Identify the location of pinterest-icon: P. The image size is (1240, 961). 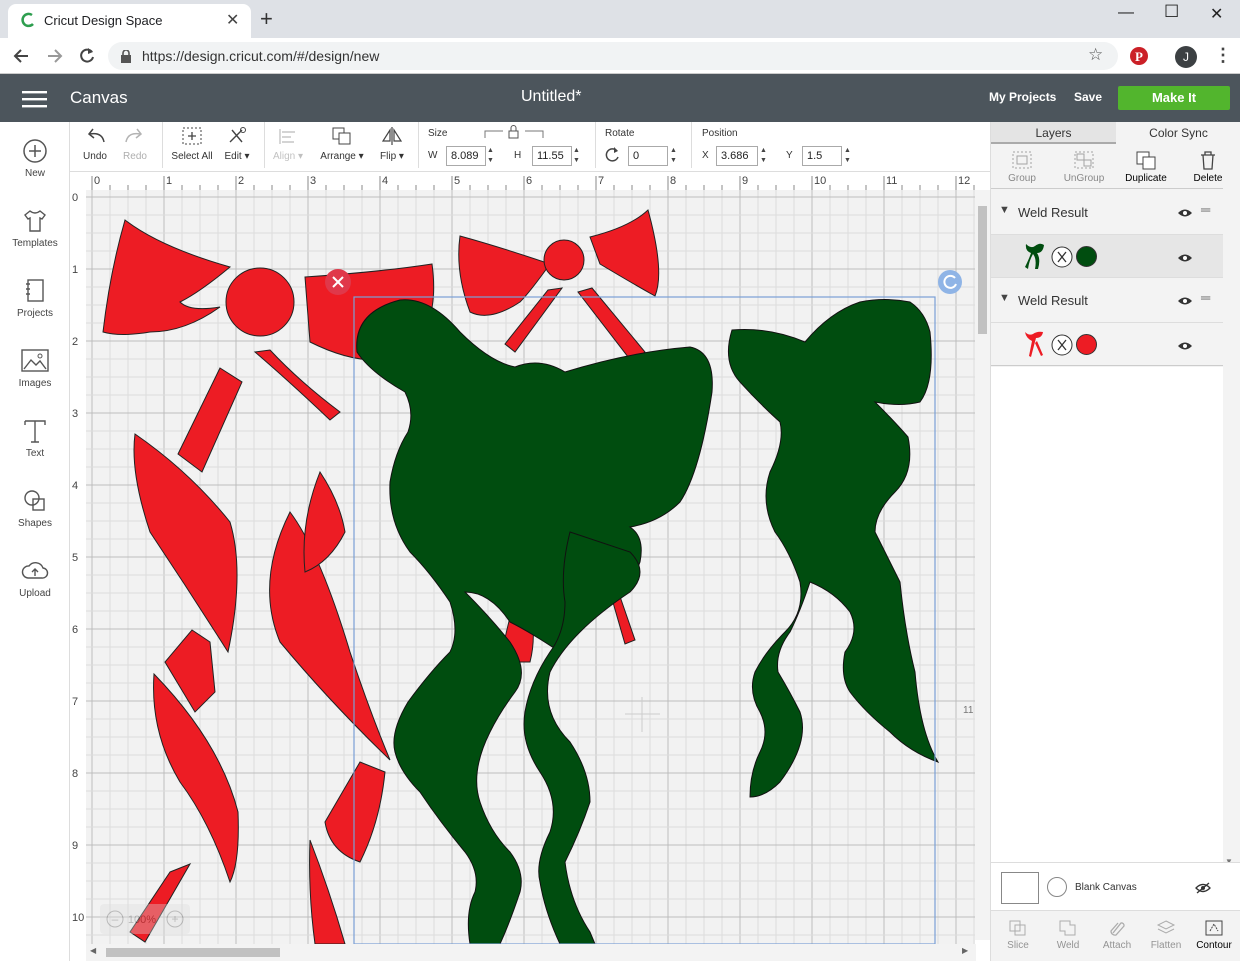
(1139, 56).